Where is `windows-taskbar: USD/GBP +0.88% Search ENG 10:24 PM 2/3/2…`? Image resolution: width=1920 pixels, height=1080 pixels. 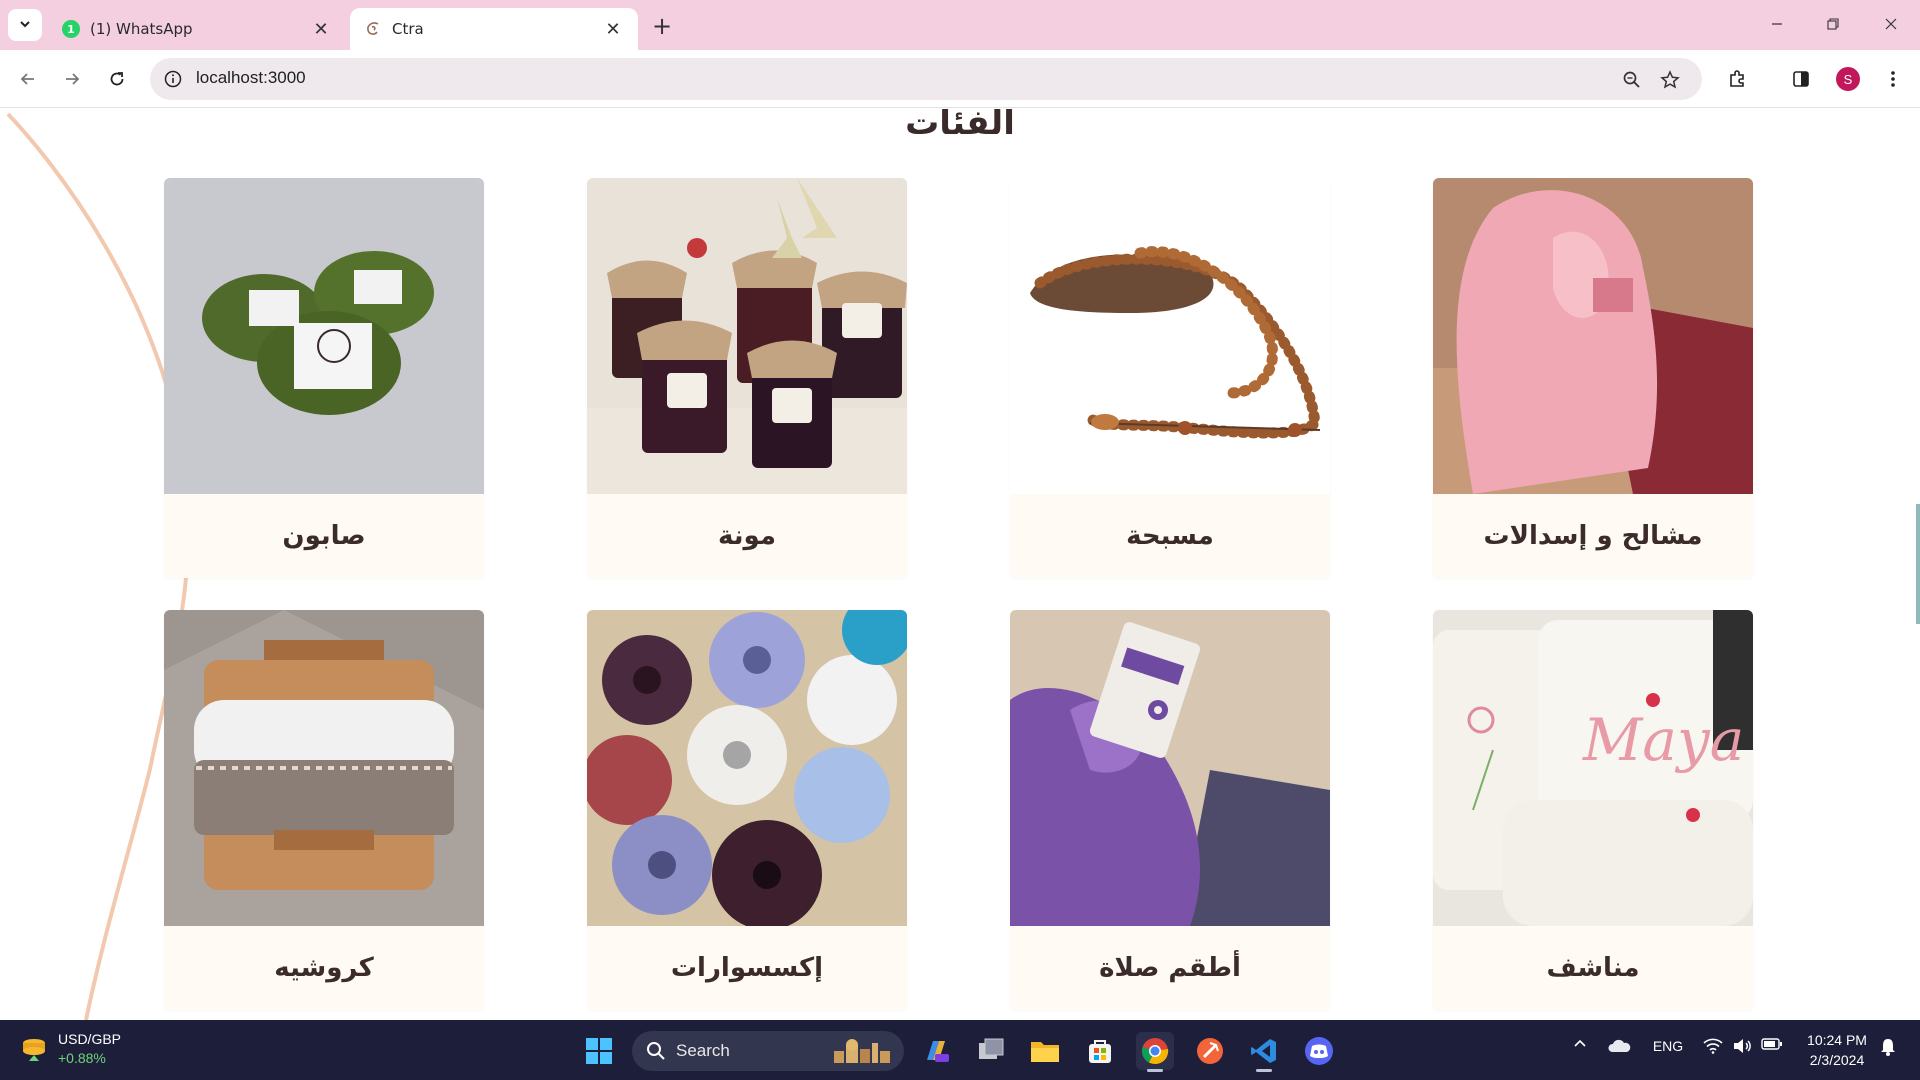 windows-taskbar: USD/GBP +0.88% Search ENG 10:24 PM 2/3/2… is located at coordinates (960, 1050).